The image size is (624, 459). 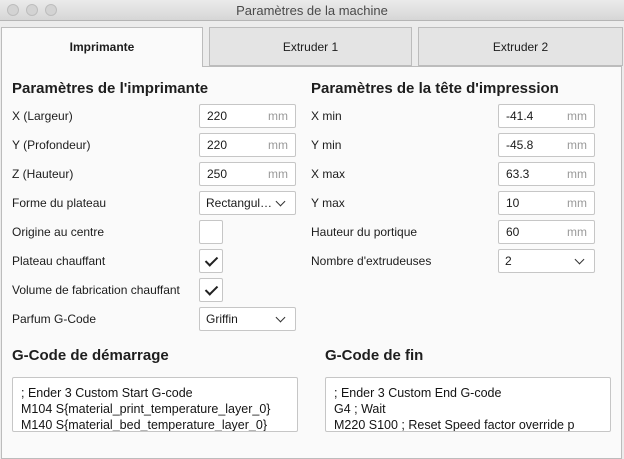 I want to click on gantry-height-value: 60, so click(x=513, y=232).